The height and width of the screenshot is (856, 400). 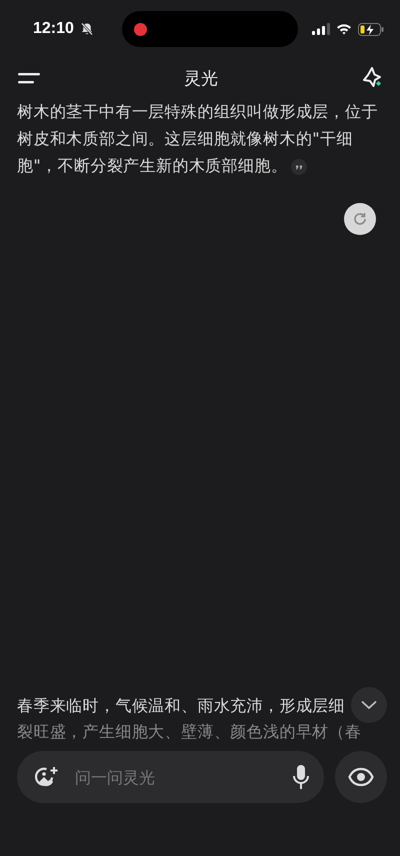 What do you see at coordinates (197, 139) in the screenshot?
I see `answer-paragraph: 树木的茎干中有一层特殊的组织叫做形成层，位于树皮和木质部之间。这层细胞就像树木的"干细胞"，不断分裂产生新的木质部细胞。` at bounding box center [197, 139].